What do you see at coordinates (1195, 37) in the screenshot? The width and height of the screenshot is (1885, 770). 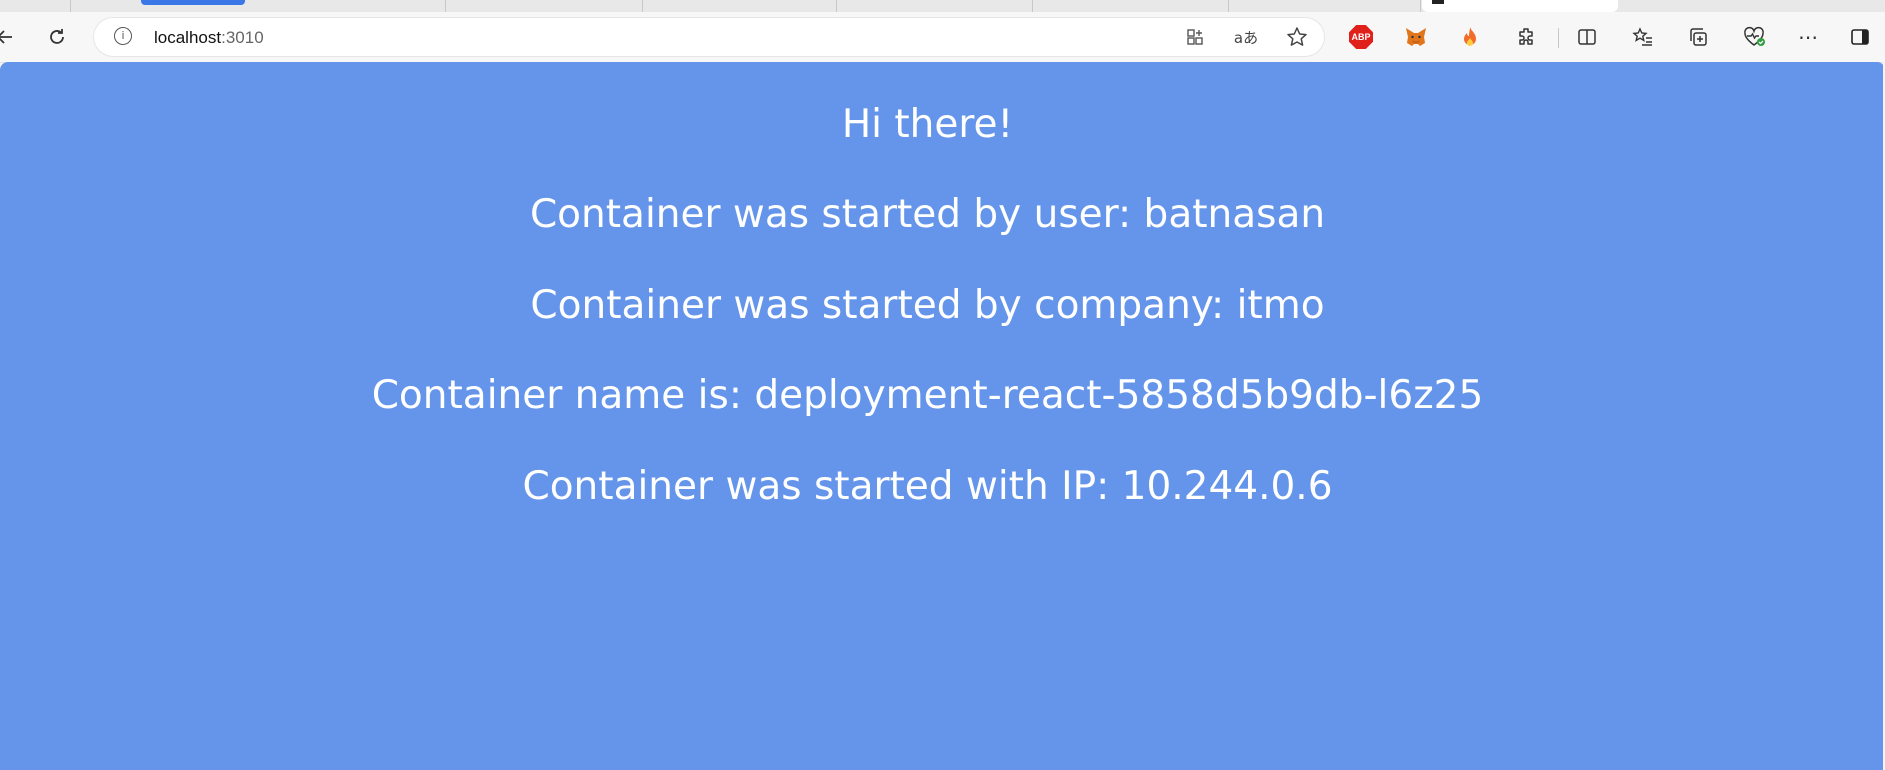 I see `app-available-icon` at bounding box center [1195, 37].